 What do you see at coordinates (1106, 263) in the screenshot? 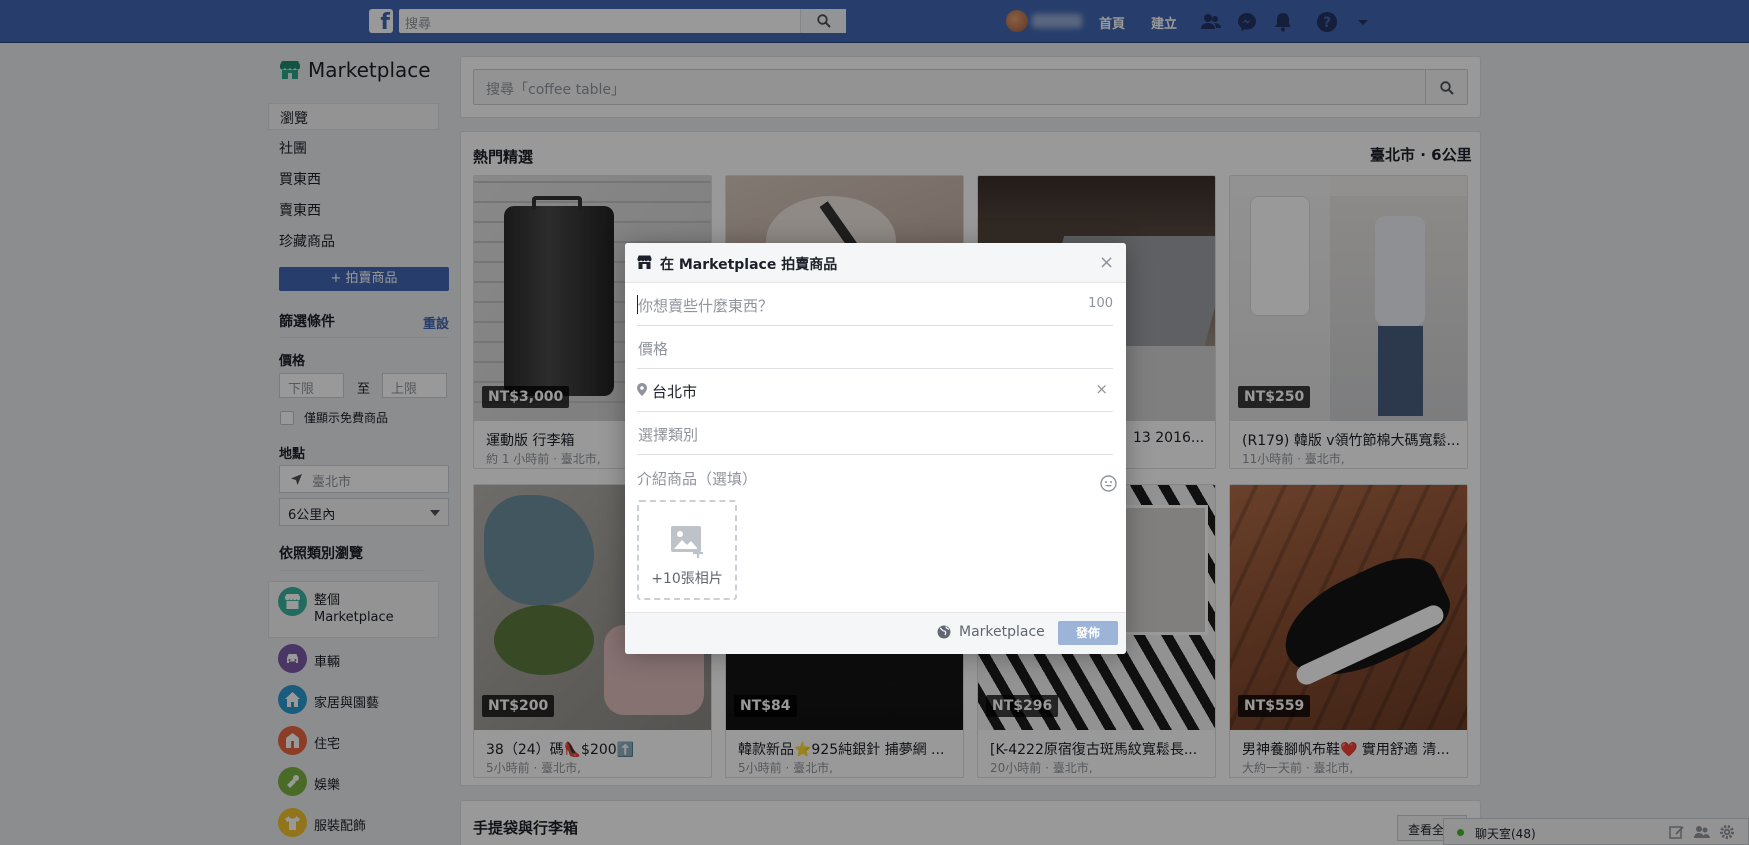
I see `close-icon: ×` at bounding box center [1106, 263].